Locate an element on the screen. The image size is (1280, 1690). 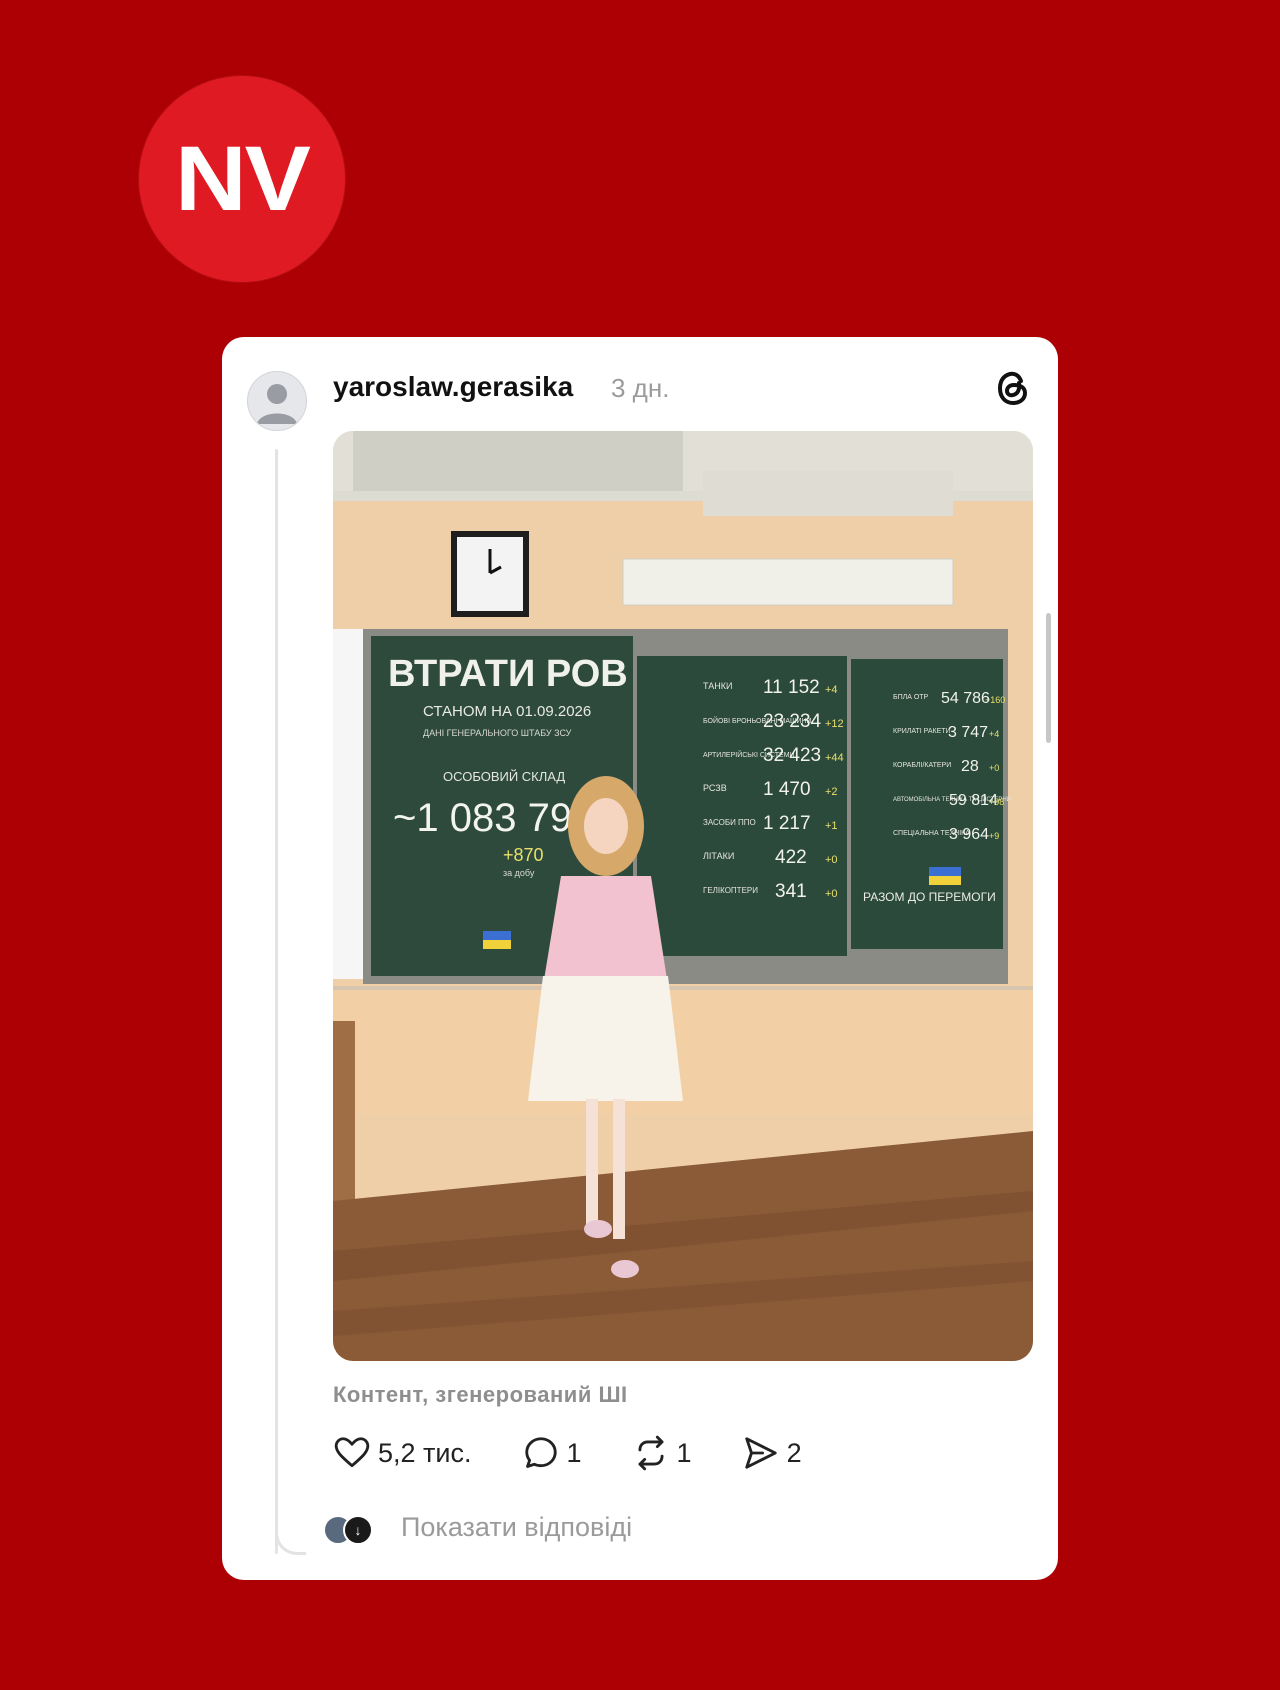
board-row-value: 3 747 is located at coordinates (968, 732).